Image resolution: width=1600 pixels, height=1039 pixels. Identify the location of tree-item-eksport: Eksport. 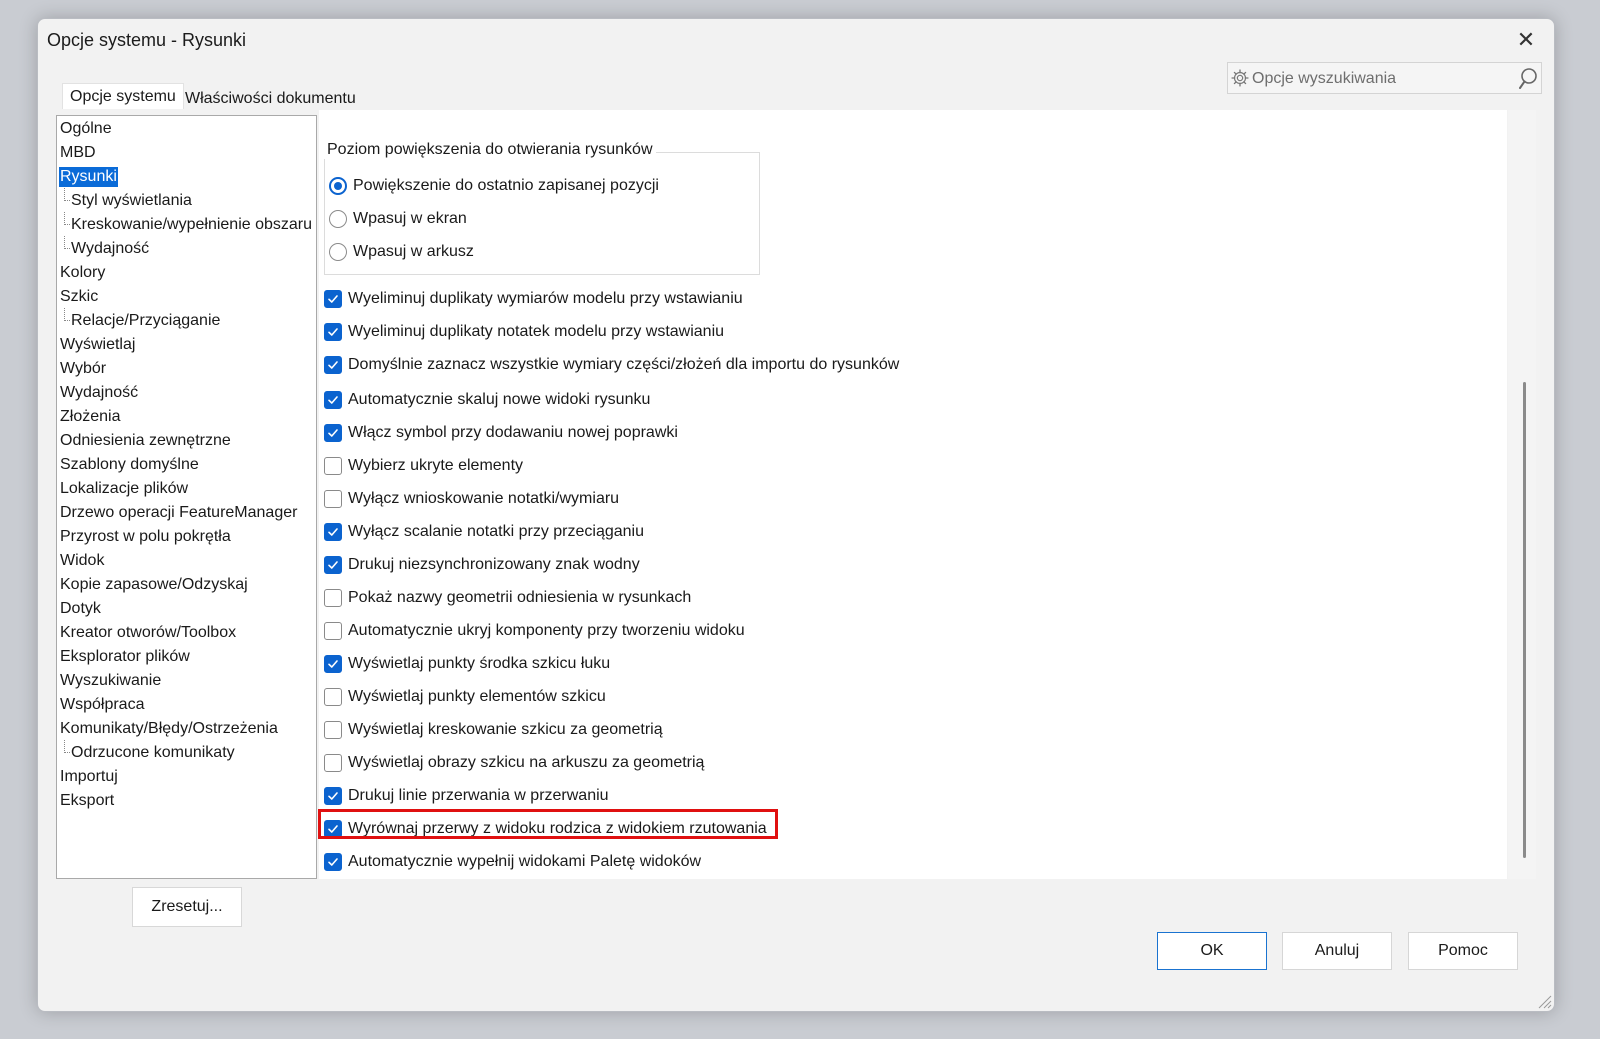
(87, 801).